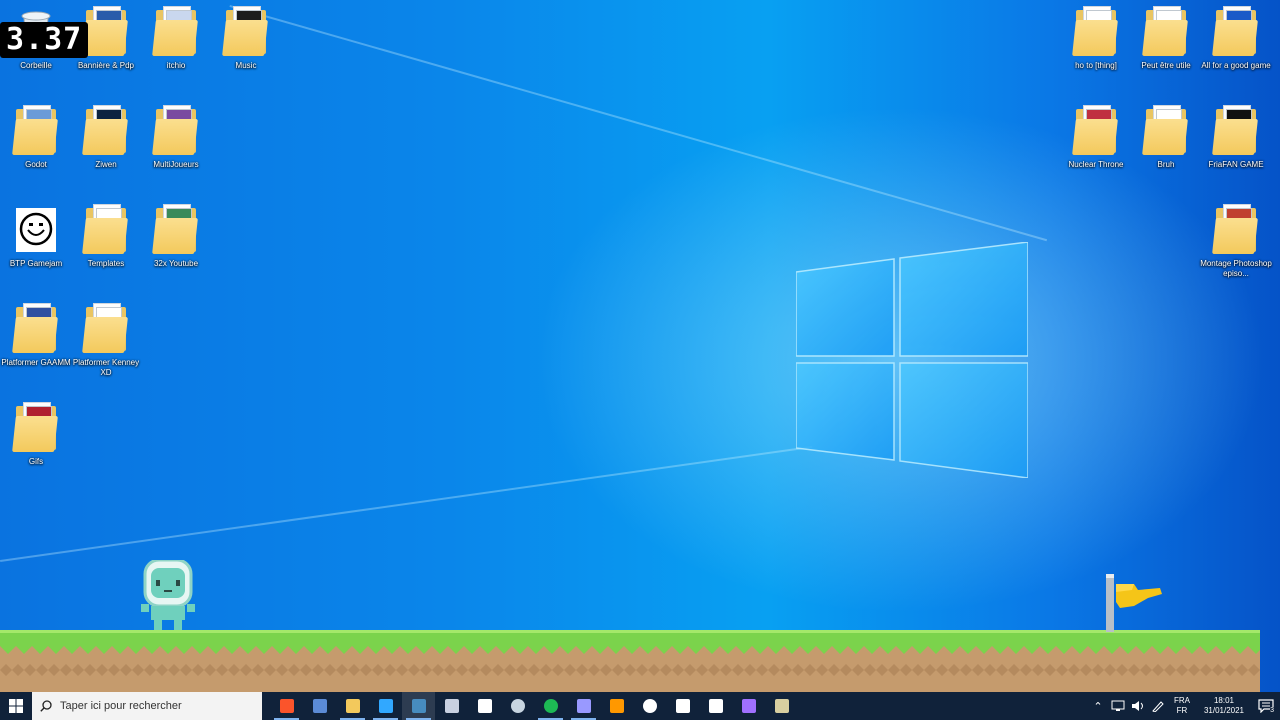 The image size is (1280, 720). What do you see at coordinates (1096, 65) in the screenshot?
I see `desktop-icon-label: ho to [thing]` at bounding box center [1096, 65].